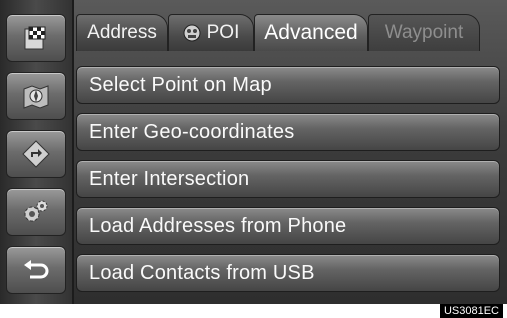 Image resolution: width=507 pixels, height=318 pixels. What do you see at coordinates (169, 178) in the screenshot?
I see `menu-item-label: Enter Intersection` at bounding box center [169, 178].